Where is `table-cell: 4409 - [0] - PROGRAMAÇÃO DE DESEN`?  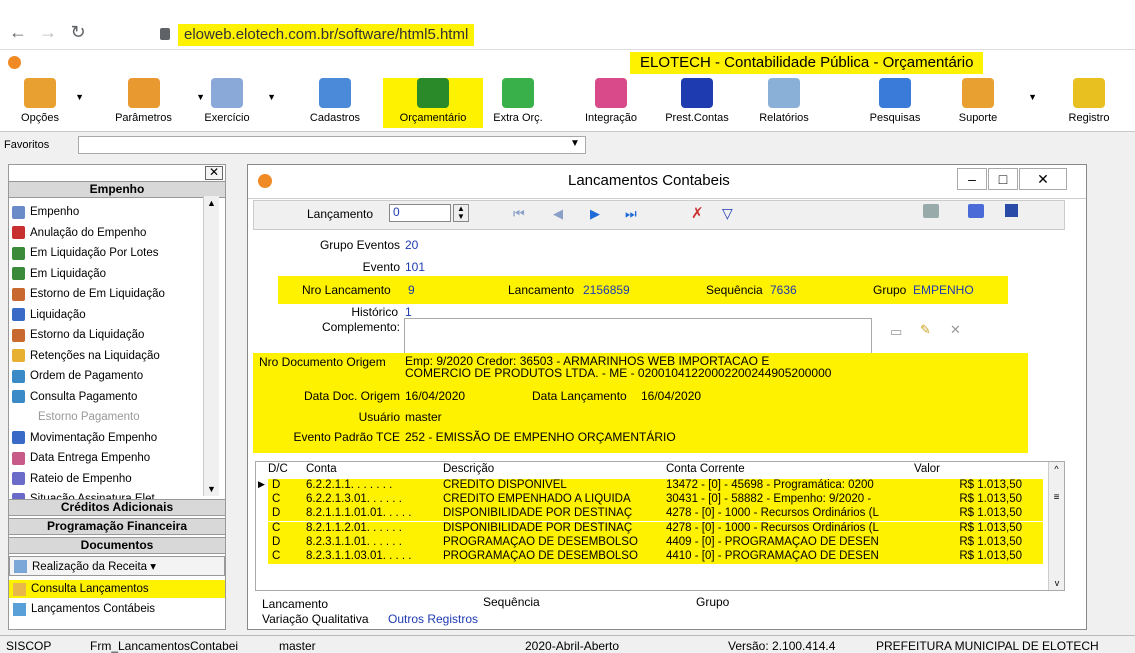 table-cell: 4409 - [0] - PROGRAMAÇÃO DE DESEN is located at coordinates (772, 541).